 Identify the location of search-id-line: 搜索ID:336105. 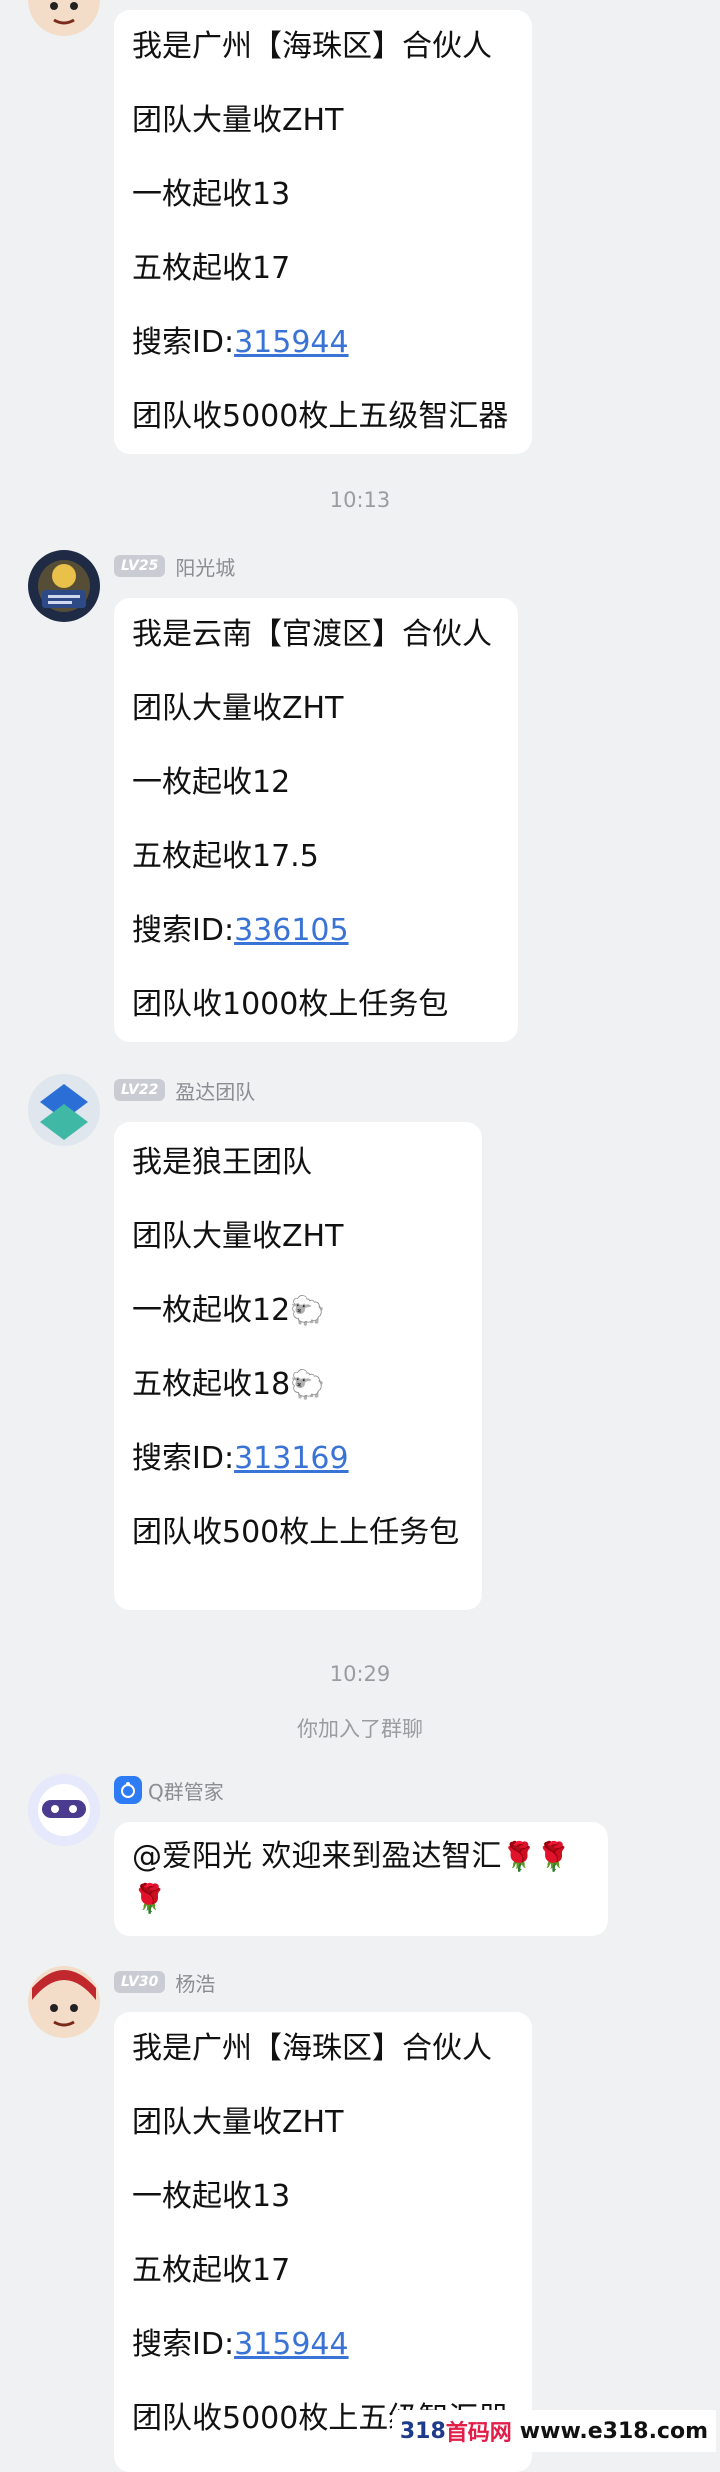
(316, 931).